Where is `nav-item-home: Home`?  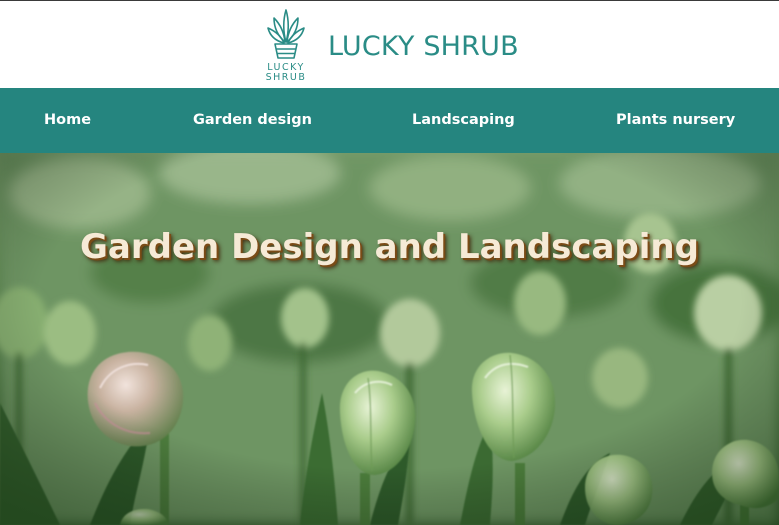 nav-item-home: Home is located at coordinates (67, 120).